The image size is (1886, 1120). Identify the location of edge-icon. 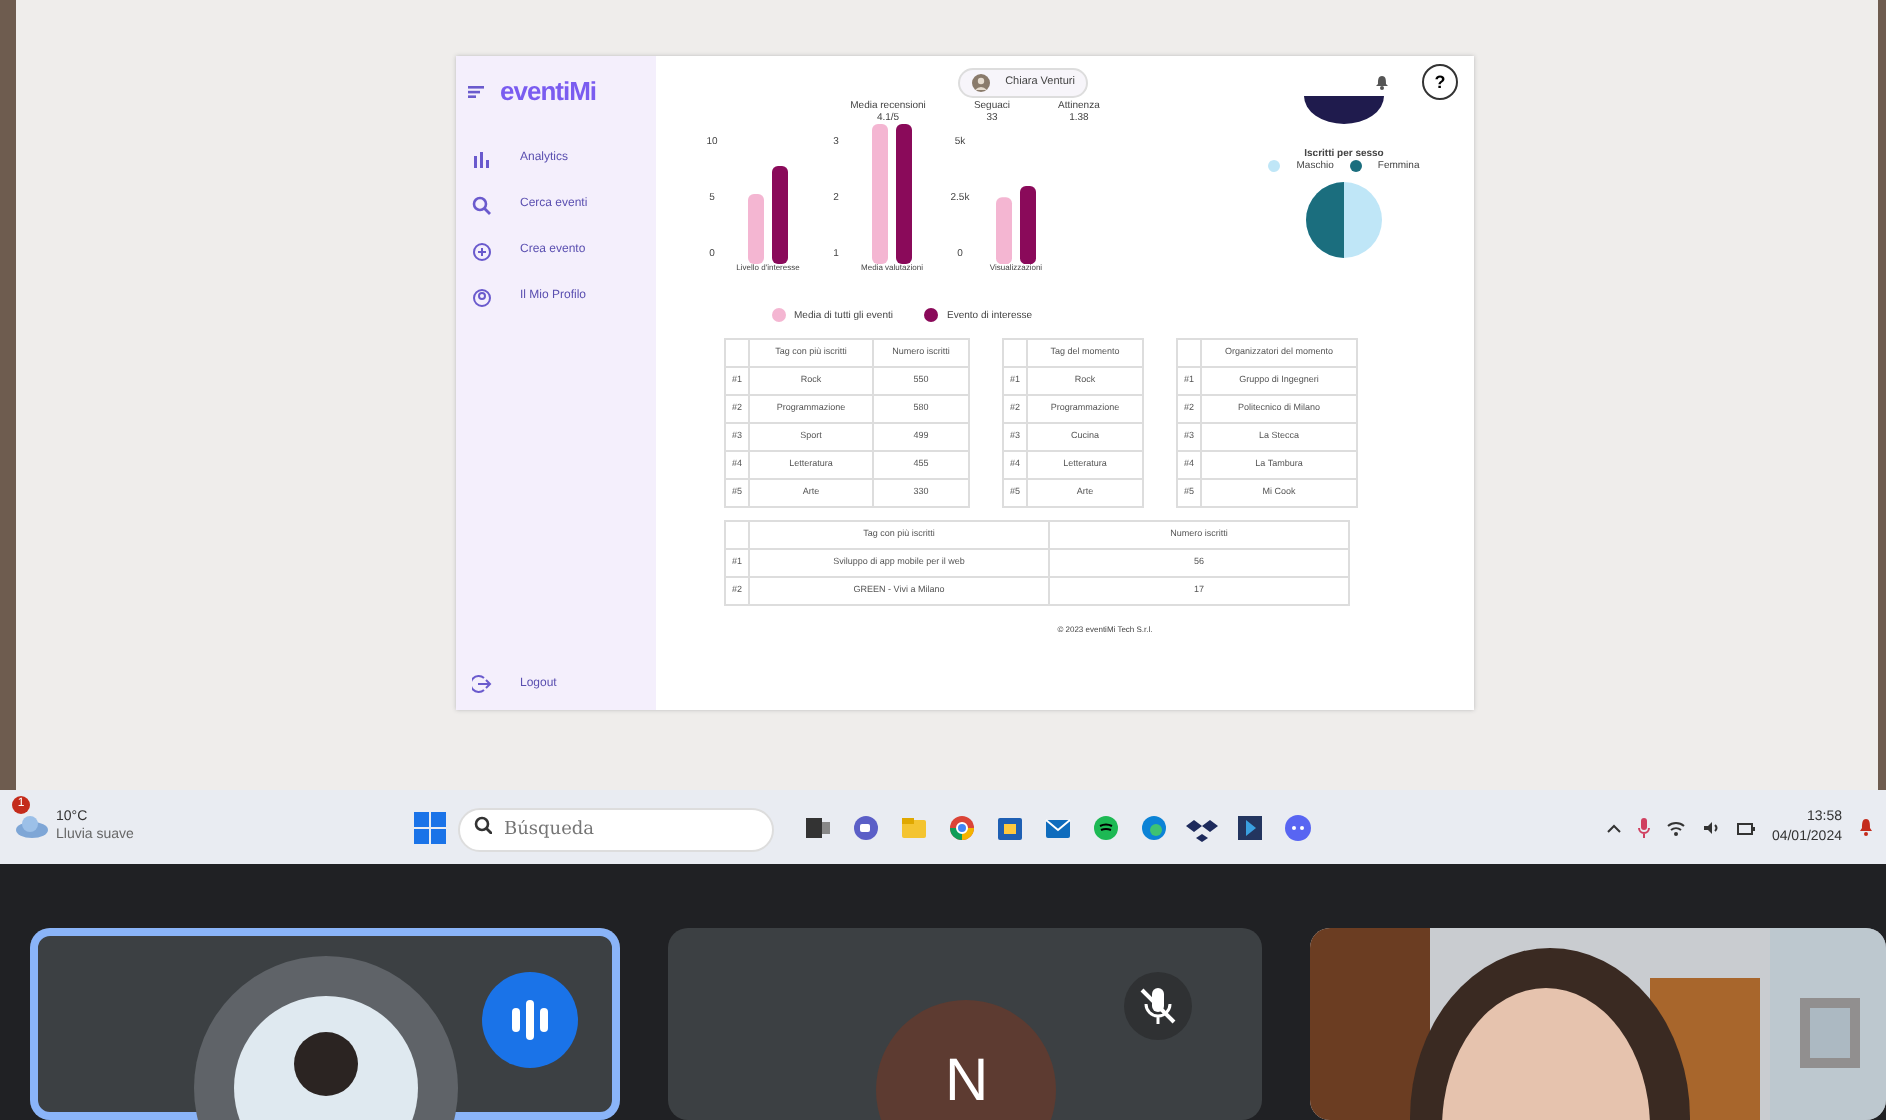
(1154, 827).